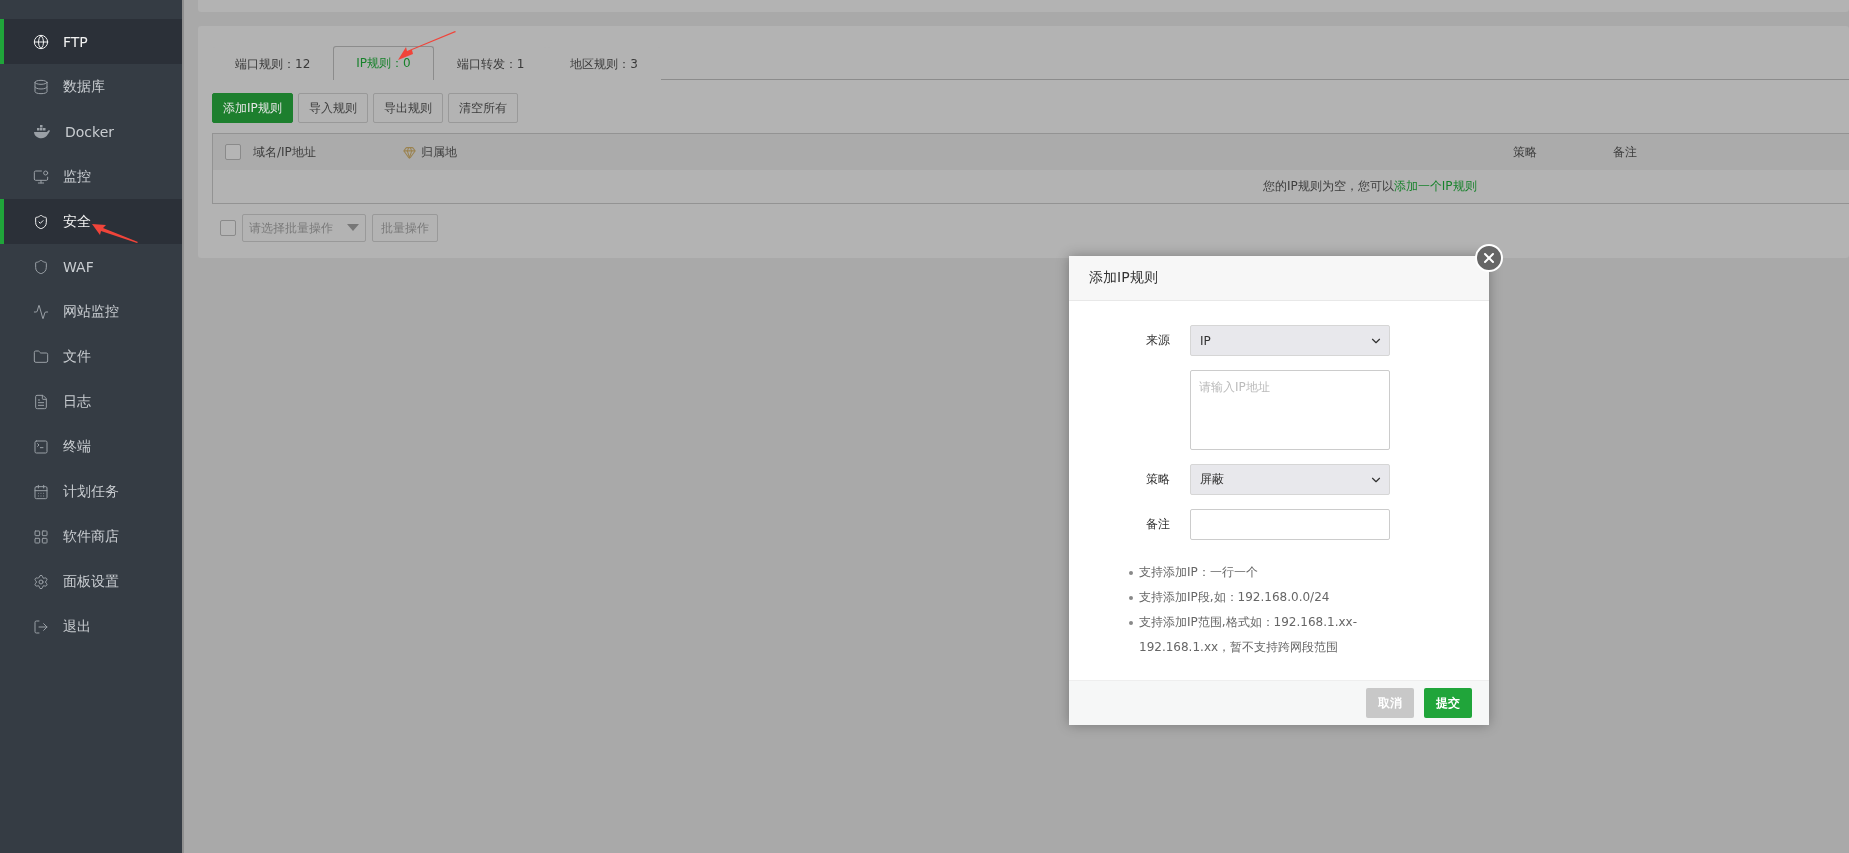  What do you see at coordinates (1199, 572) in the screenshot?
I see `hint-text: 支持添加IP：一行一个` at bounding box center [1199, 572].